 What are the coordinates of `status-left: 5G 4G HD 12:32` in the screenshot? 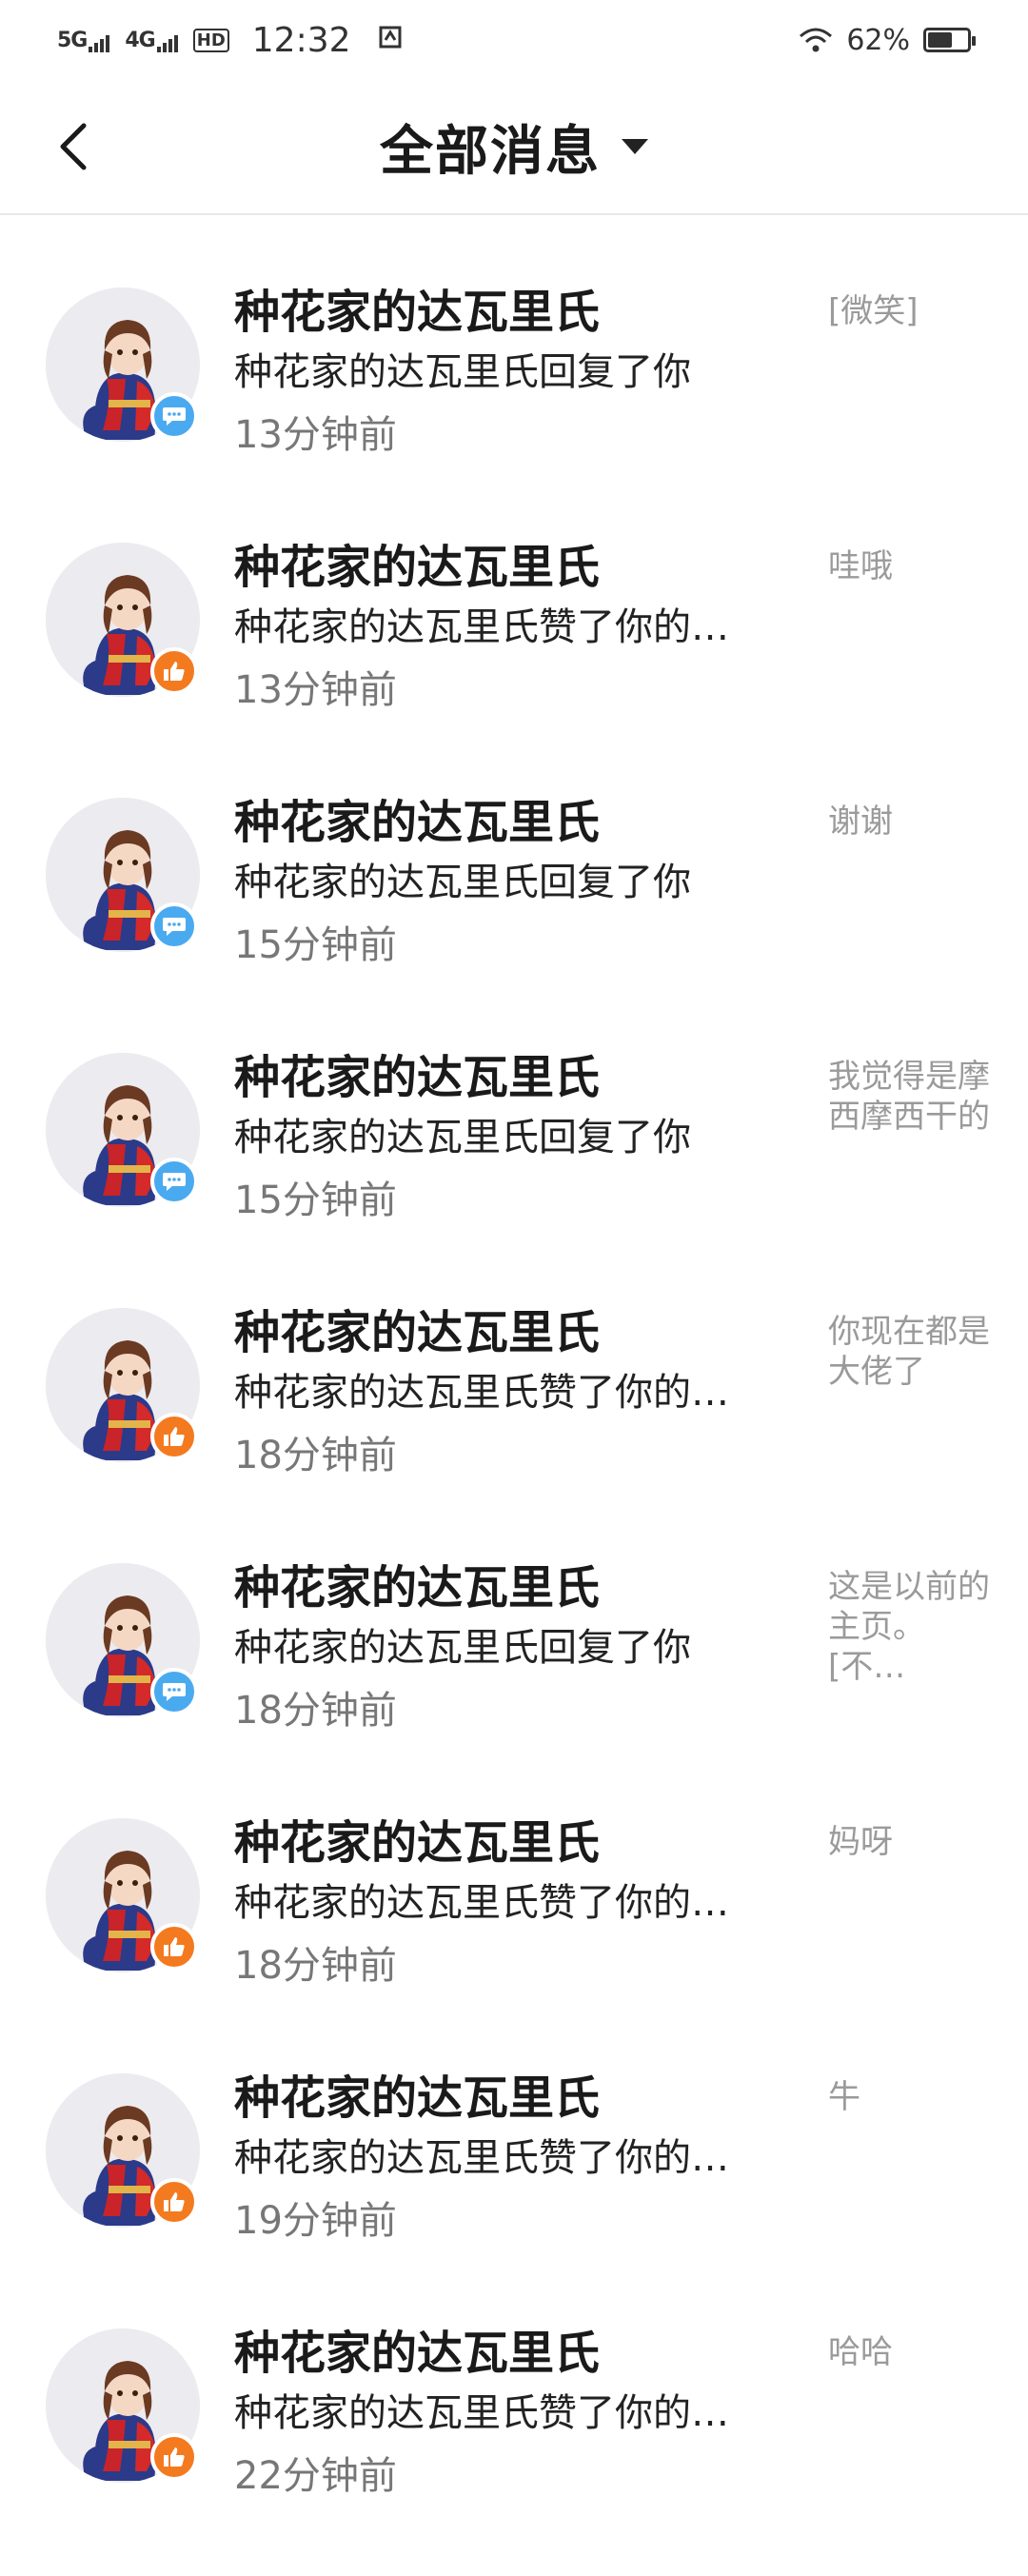 It's located at (230, 40).